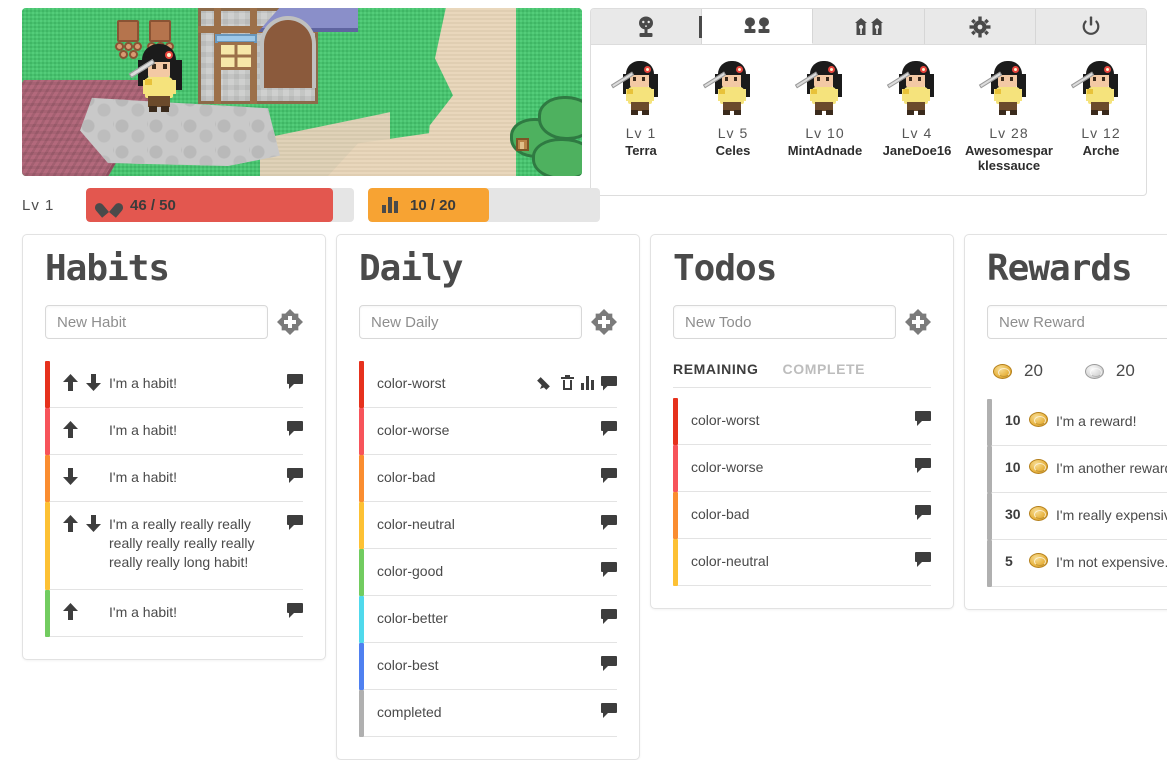 Image resolution: width=1167 pixels, height=760 pixels. I want to click on add-todo-button, so click(918, 322).